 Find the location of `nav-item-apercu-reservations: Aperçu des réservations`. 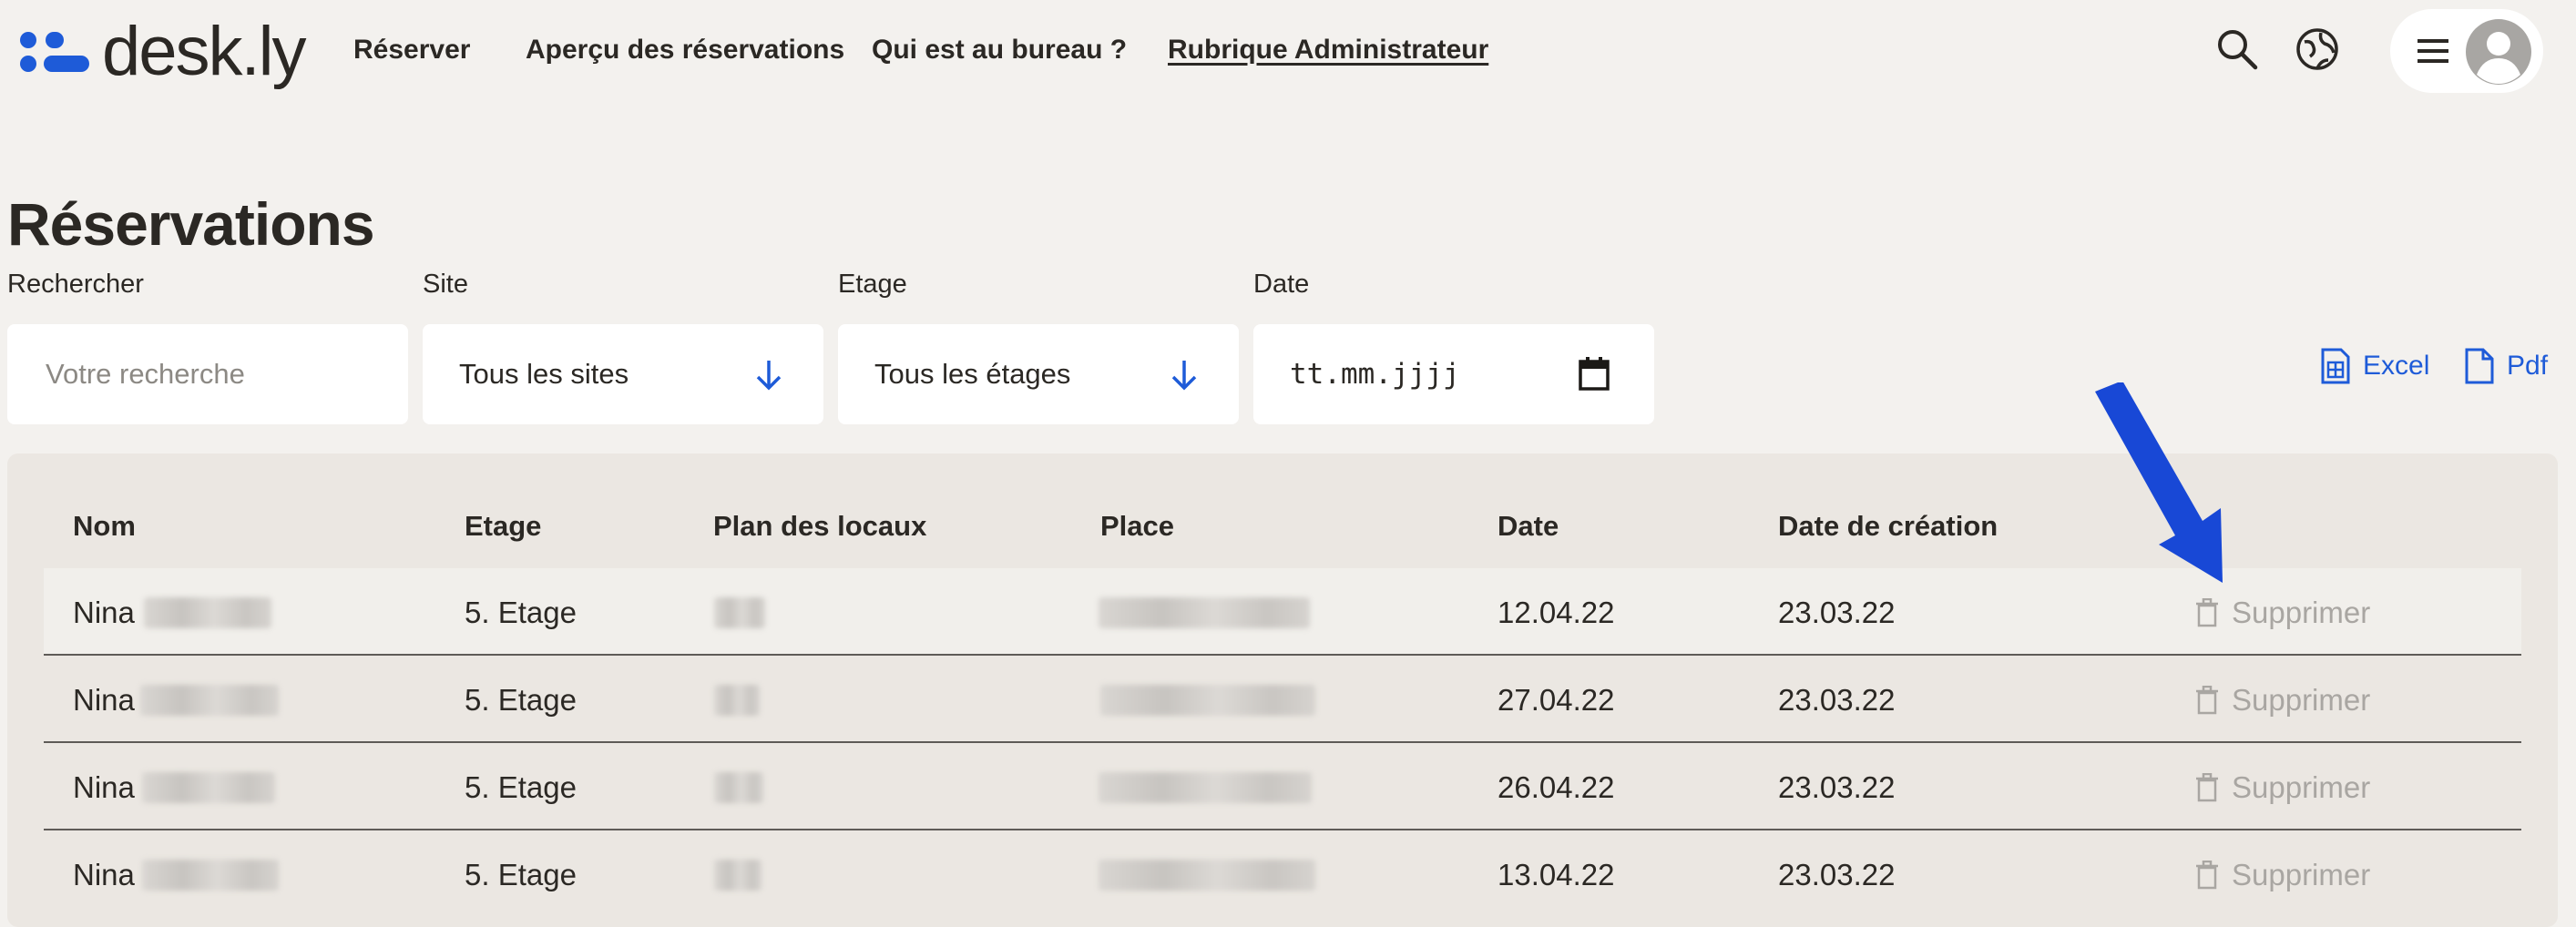

nav-item-apercu-reservations: Aperçu des réservations is located at coordinates (685, 50).